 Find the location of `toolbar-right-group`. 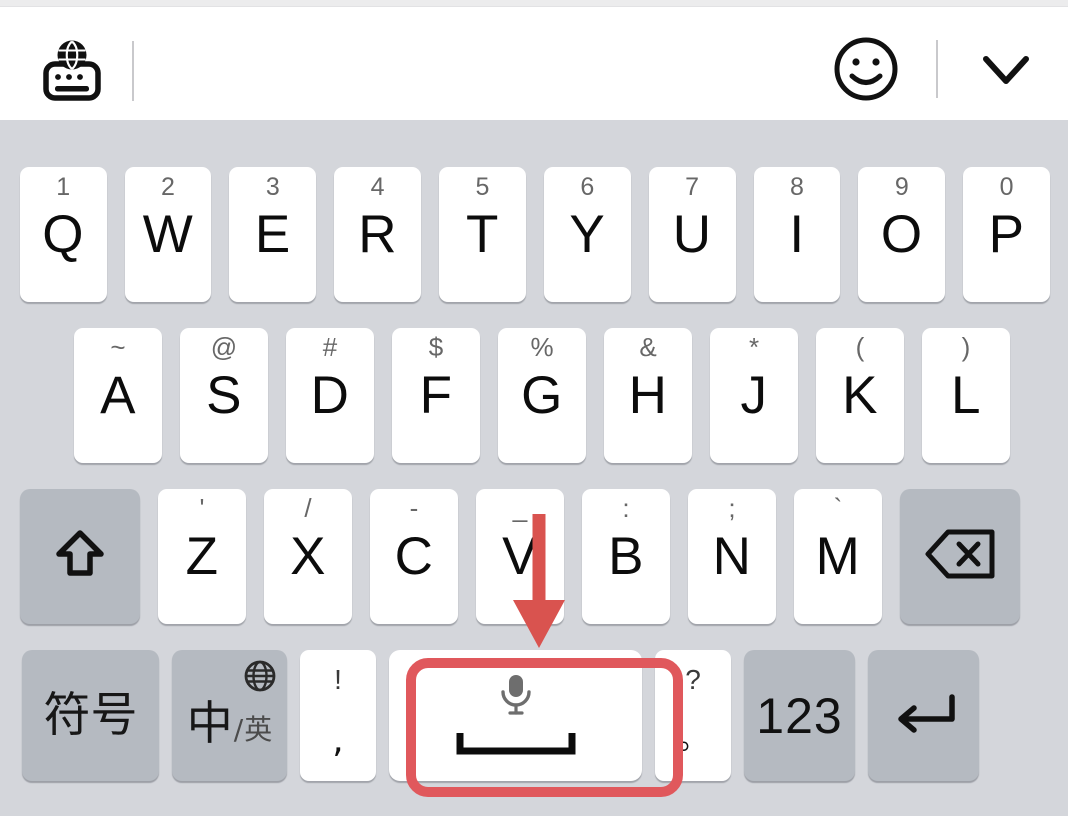

toolbar-right-group is located at coordinates (935, 69).